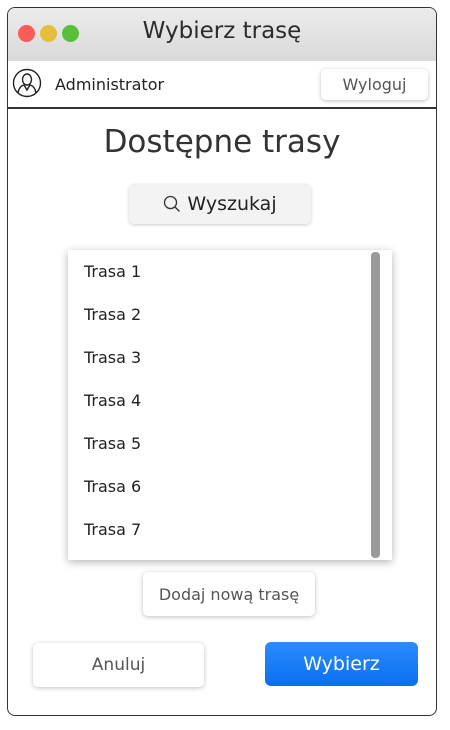 The image size is (450, 730). I want to click on list-item: Trasa 2, so click(230, 314).